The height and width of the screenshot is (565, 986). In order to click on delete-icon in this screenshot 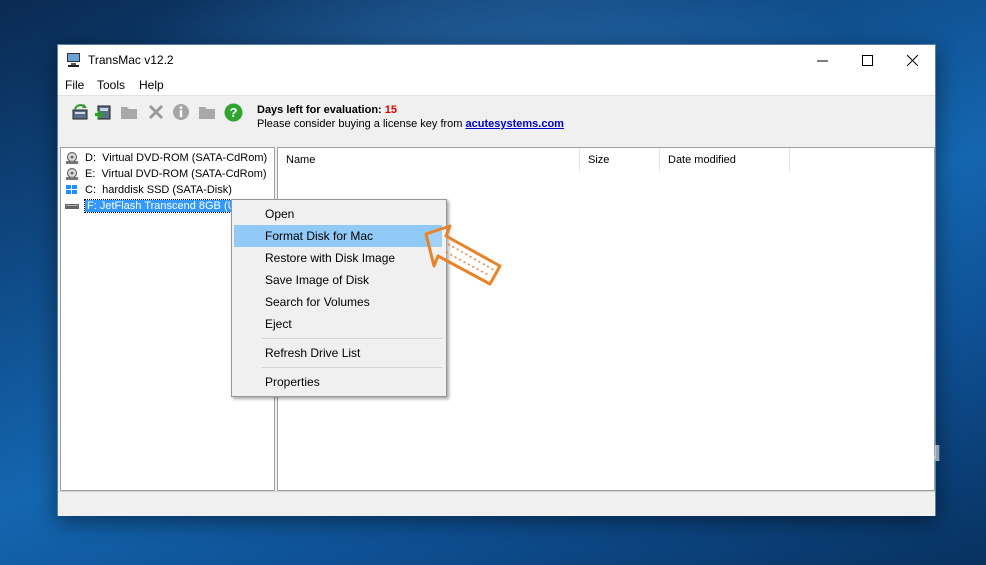, I will do `click(156, 112)`.